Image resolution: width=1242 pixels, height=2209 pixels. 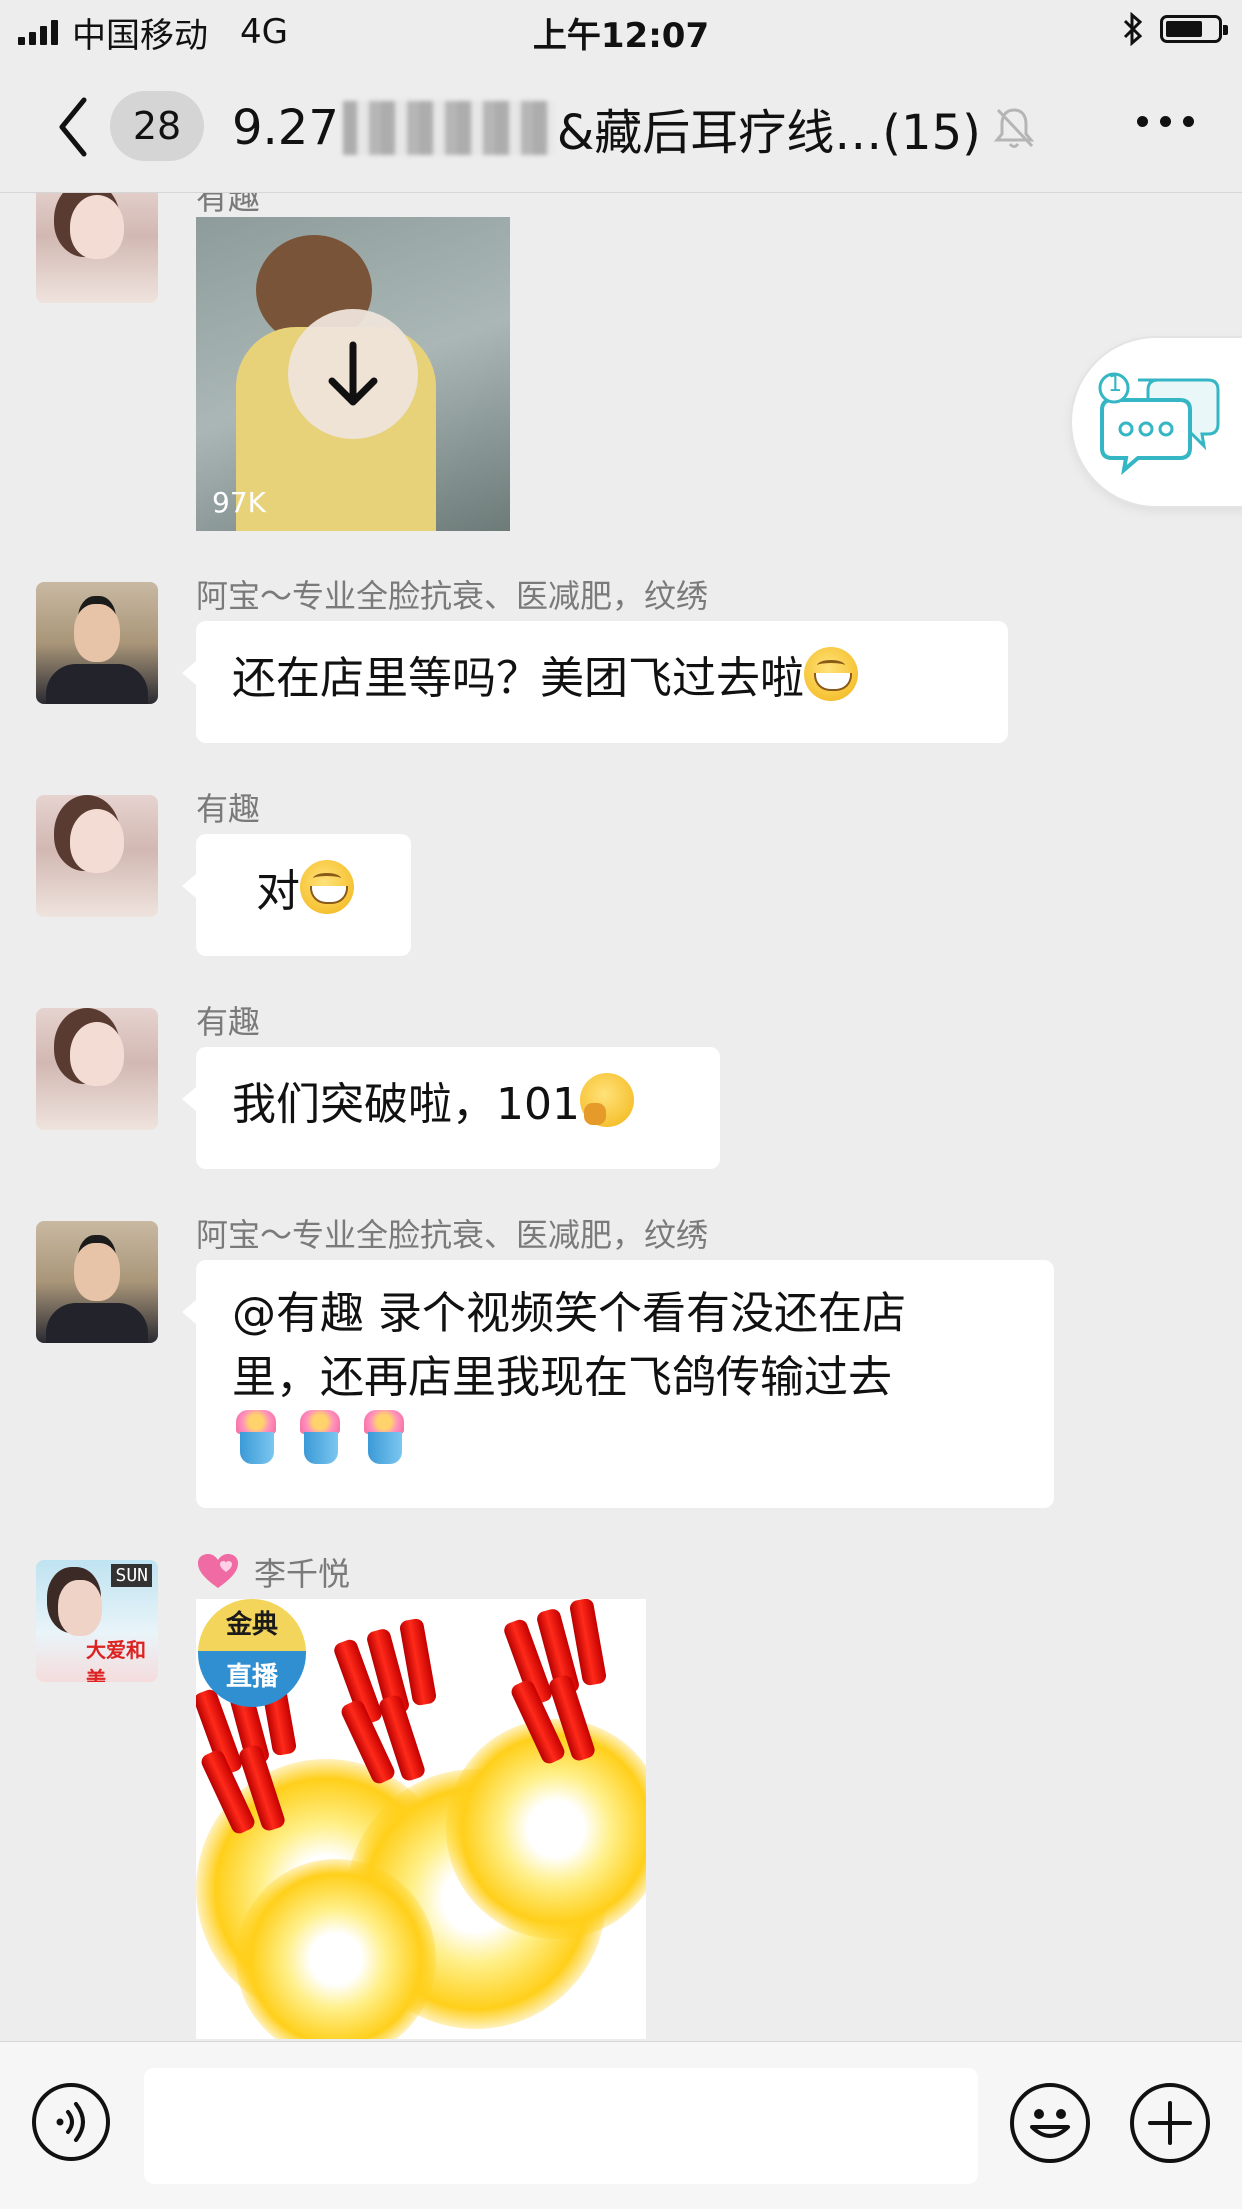 What do you see at coordinates (569, 1313) in the screenshot?
I see `message-text-line: @有趣 录个视频笑个看有没还在店` at bounding box center [569, 1313].